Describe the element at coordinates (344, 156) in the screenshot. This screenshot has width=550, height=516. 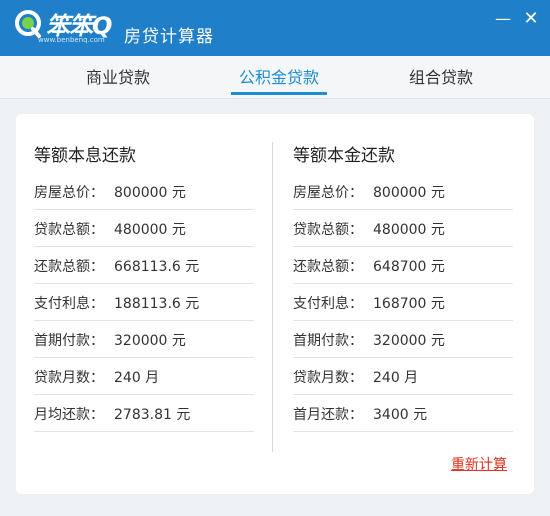
I see `equal-principal-title: 等额本金还款` at that location.